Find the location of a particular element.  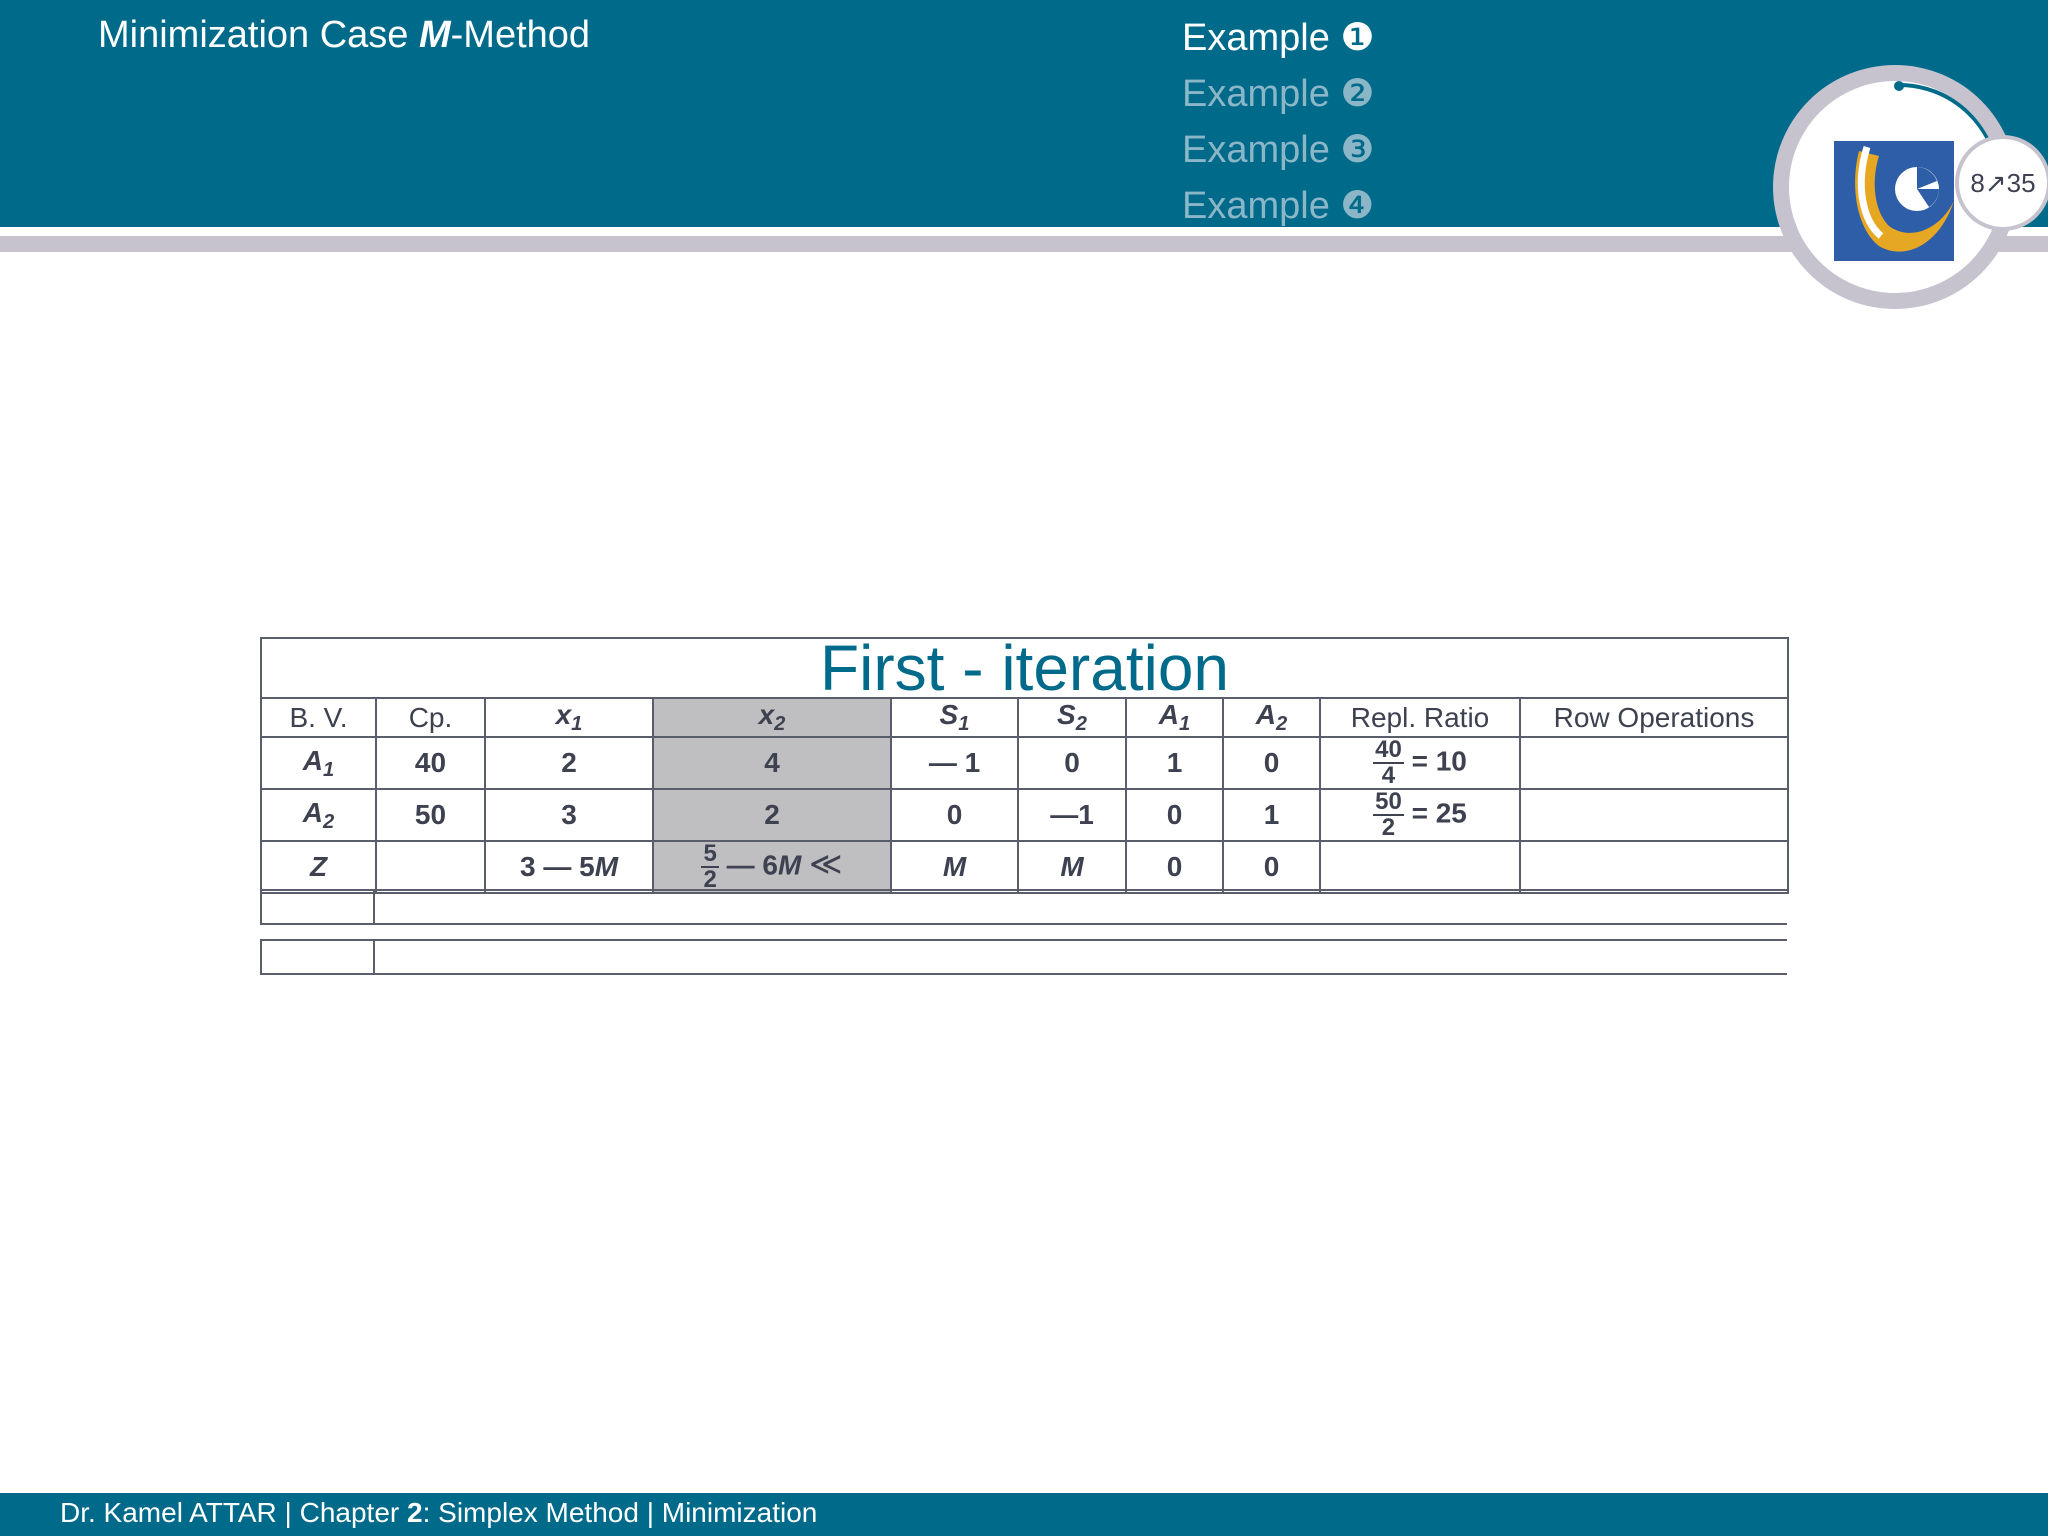

row2-bv-sub: 2 is located at coordinates (329, 821).